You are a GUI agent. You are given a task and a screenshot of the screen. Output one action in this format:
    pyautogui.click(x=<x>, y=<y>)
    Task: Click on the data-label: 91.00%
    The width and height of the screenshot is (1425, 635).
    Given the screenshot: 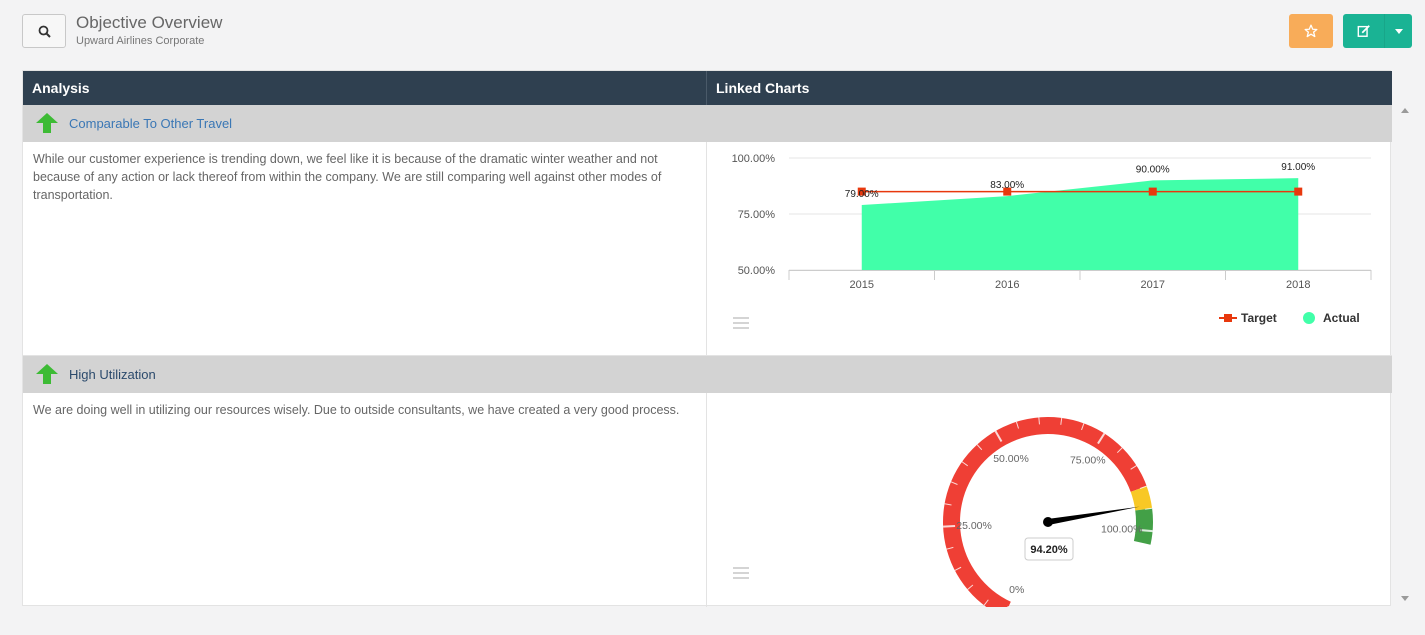 What is the action you would take?
    pyautogui.click(x=1298, y=167)
    